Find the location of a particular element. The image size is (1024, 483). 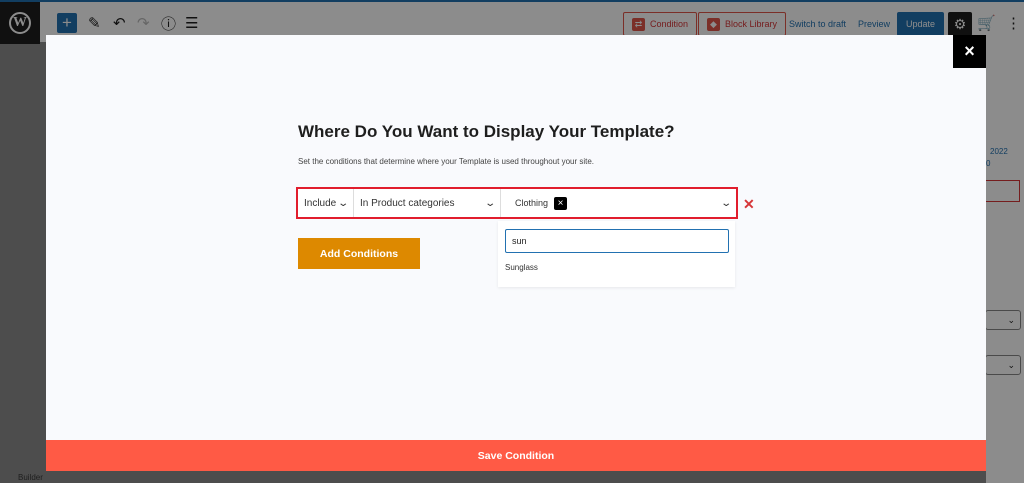

close-modal-button: × is located at coordinates (969, 51).